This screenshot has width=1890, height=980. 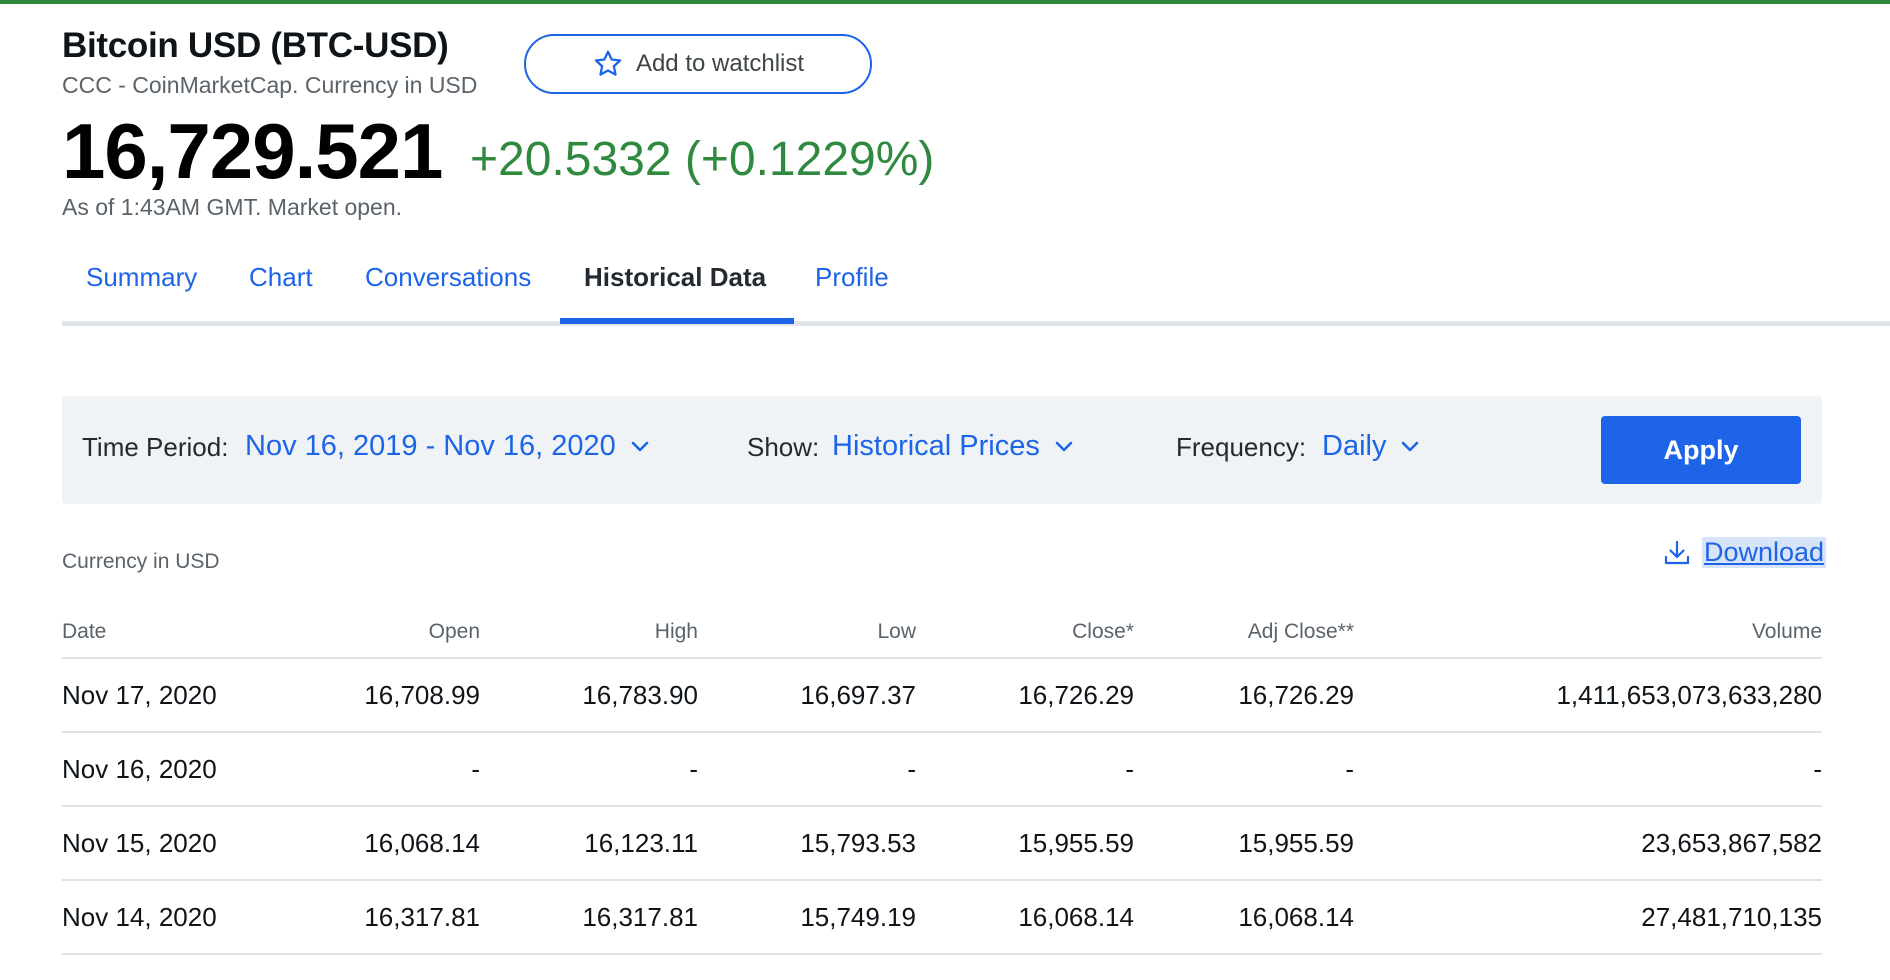 I want to click on download-link: Download, so click(x=1744, y=552).